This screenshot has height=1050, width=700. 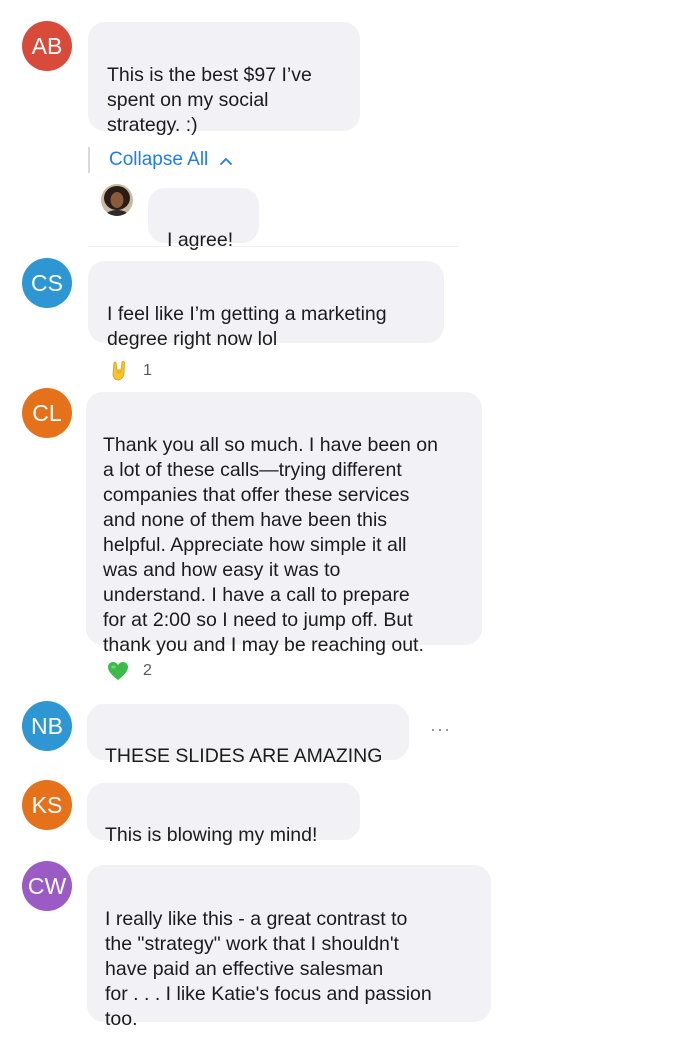 I want to click on avatar-initials: NB, so click(x=47, y=725).